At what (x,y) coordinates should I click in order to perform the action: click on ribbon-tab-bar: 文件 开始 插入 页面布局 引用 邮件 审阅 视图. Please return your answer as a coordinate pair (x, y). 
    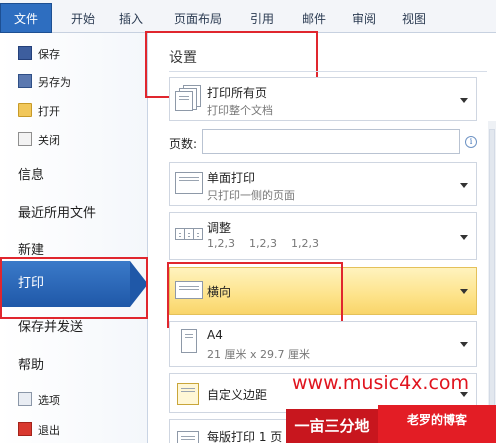
    Looking at the image, I should click on (248, 16).